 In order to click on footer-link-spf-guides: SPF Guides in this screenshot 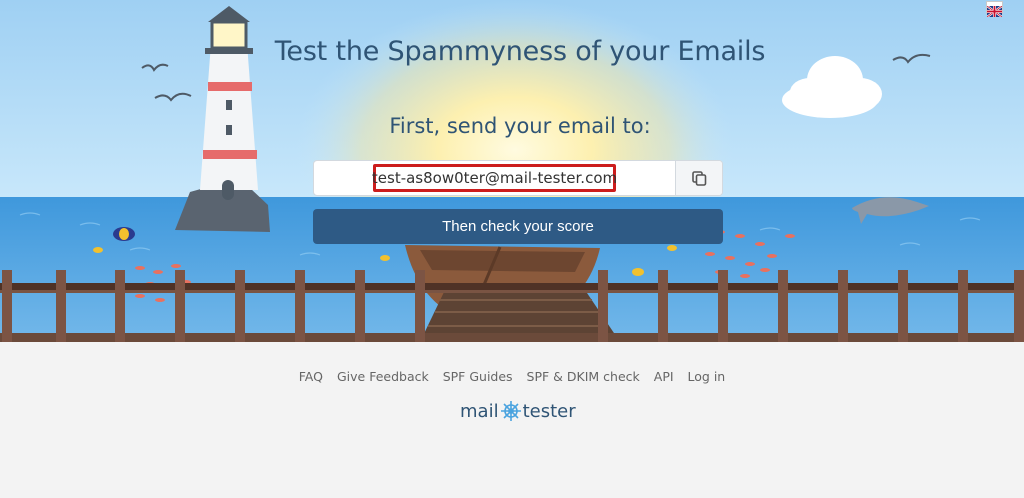, I will do `click(478, 376)`.